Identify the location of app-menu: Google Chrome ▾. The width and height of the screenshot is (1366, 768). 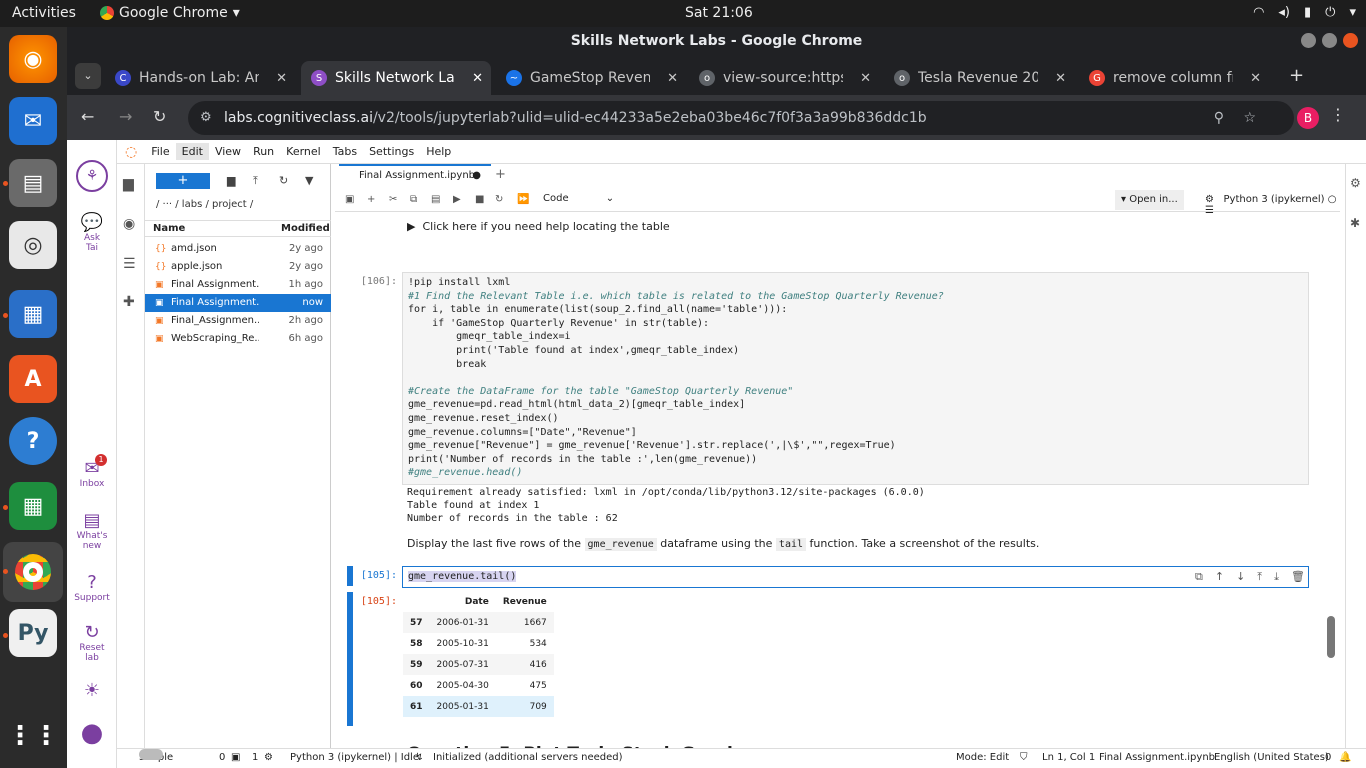
(170, 13).